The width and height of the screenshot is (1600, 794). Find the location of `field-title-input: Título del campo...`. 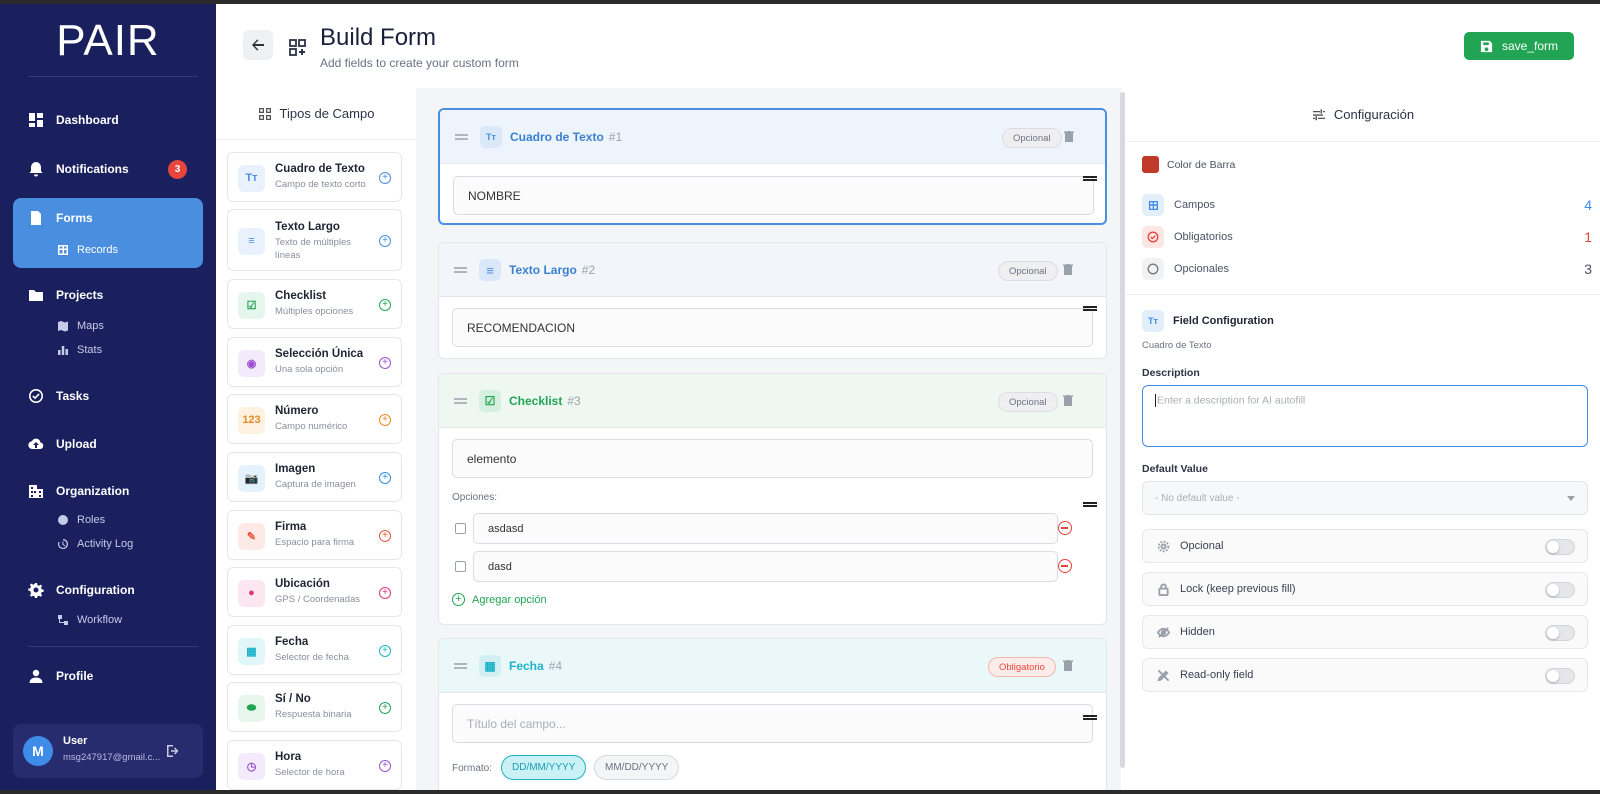

field-title-input: Título del campo... is located at coordinates (772, 723).